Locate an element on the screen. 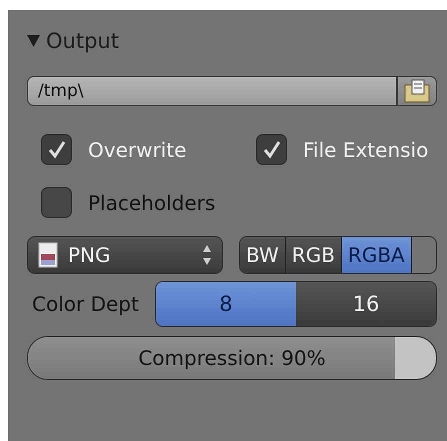 The height and width of the screenshot is (441, 447). path-field: /tmp\ is located at coordinates (212, 91).